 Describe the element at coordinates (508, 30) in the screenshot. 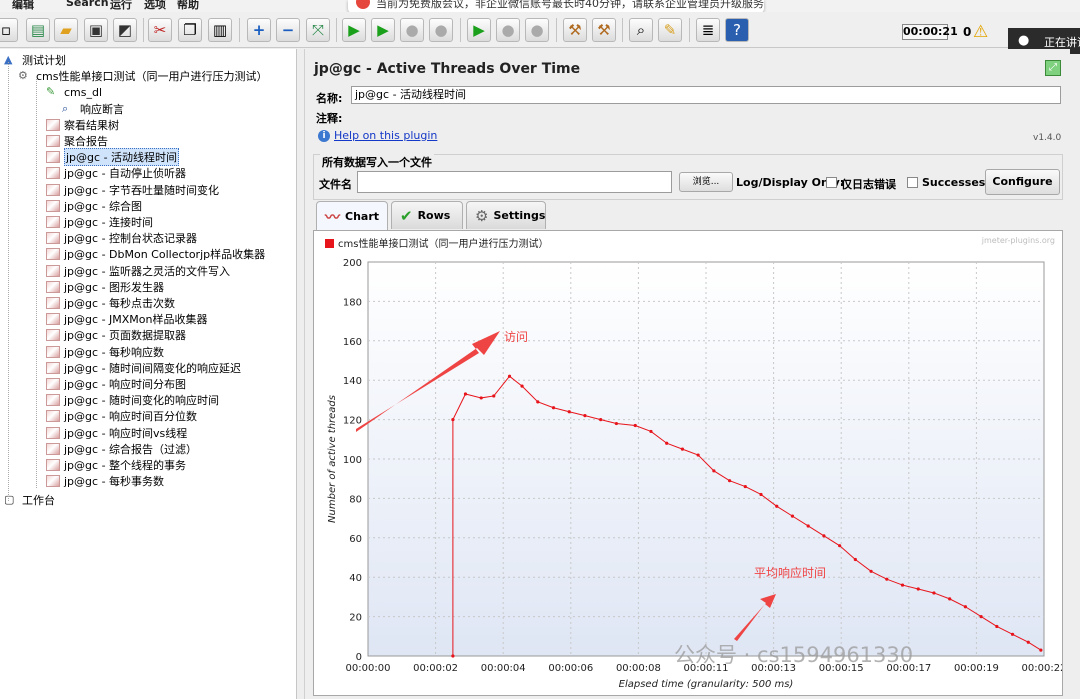

I see `remote-stop-icon: ●` at that location.